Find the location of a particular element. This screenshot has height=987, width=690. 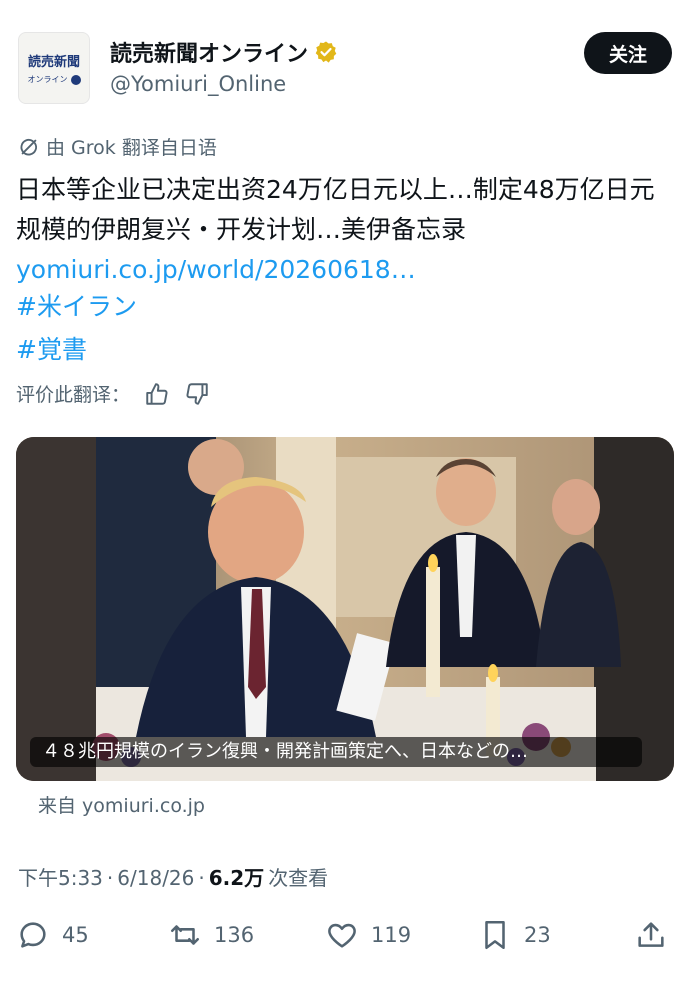

bookmark-count: 23 is located at coordinates (537, 935).